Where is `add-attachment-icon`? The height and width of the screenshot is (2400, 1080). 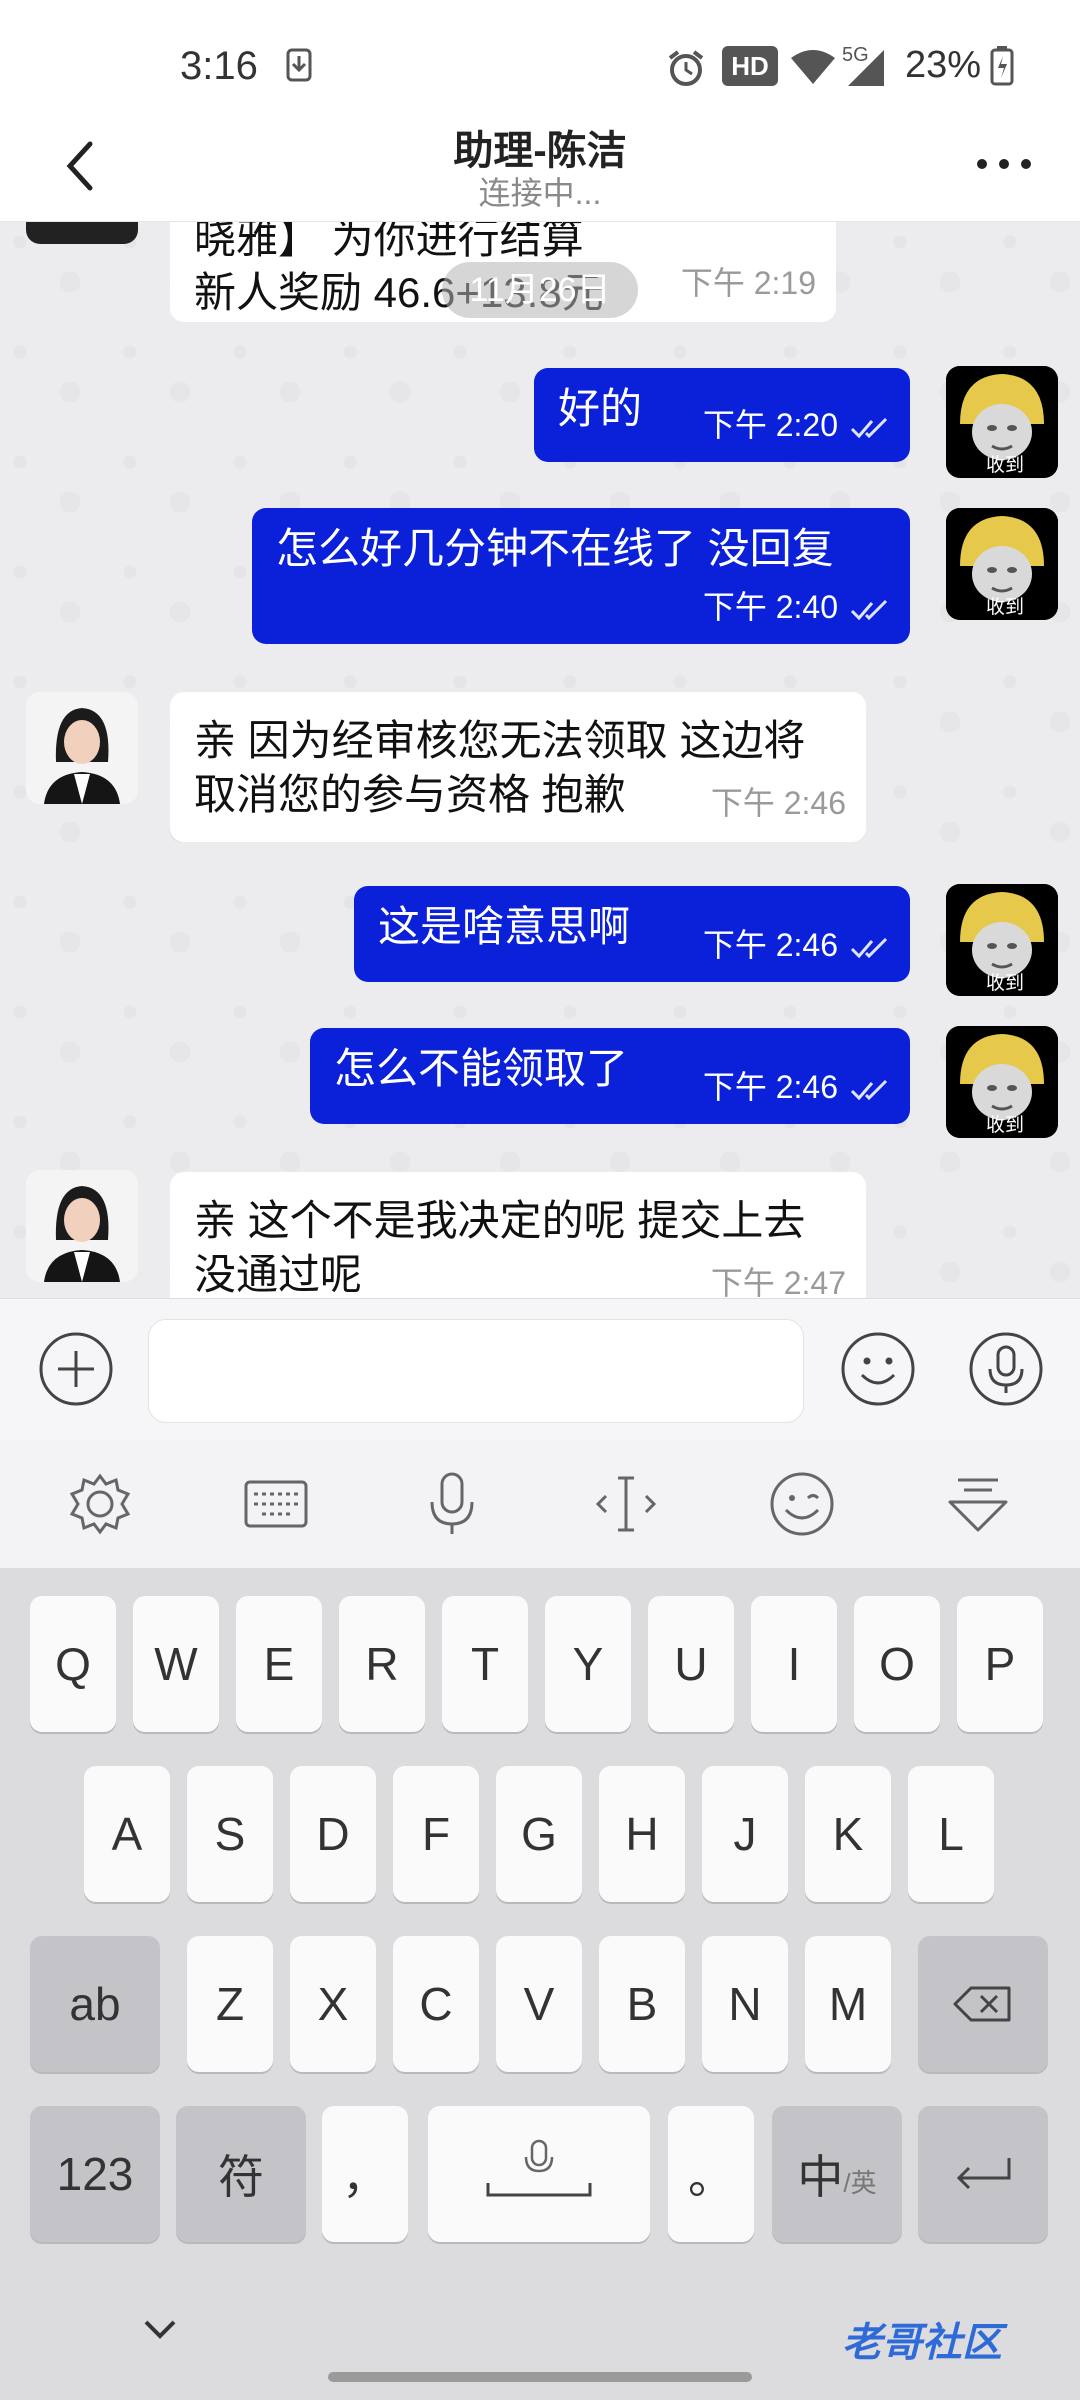 add-attachment-icon is located at coordinates (76, 1369).